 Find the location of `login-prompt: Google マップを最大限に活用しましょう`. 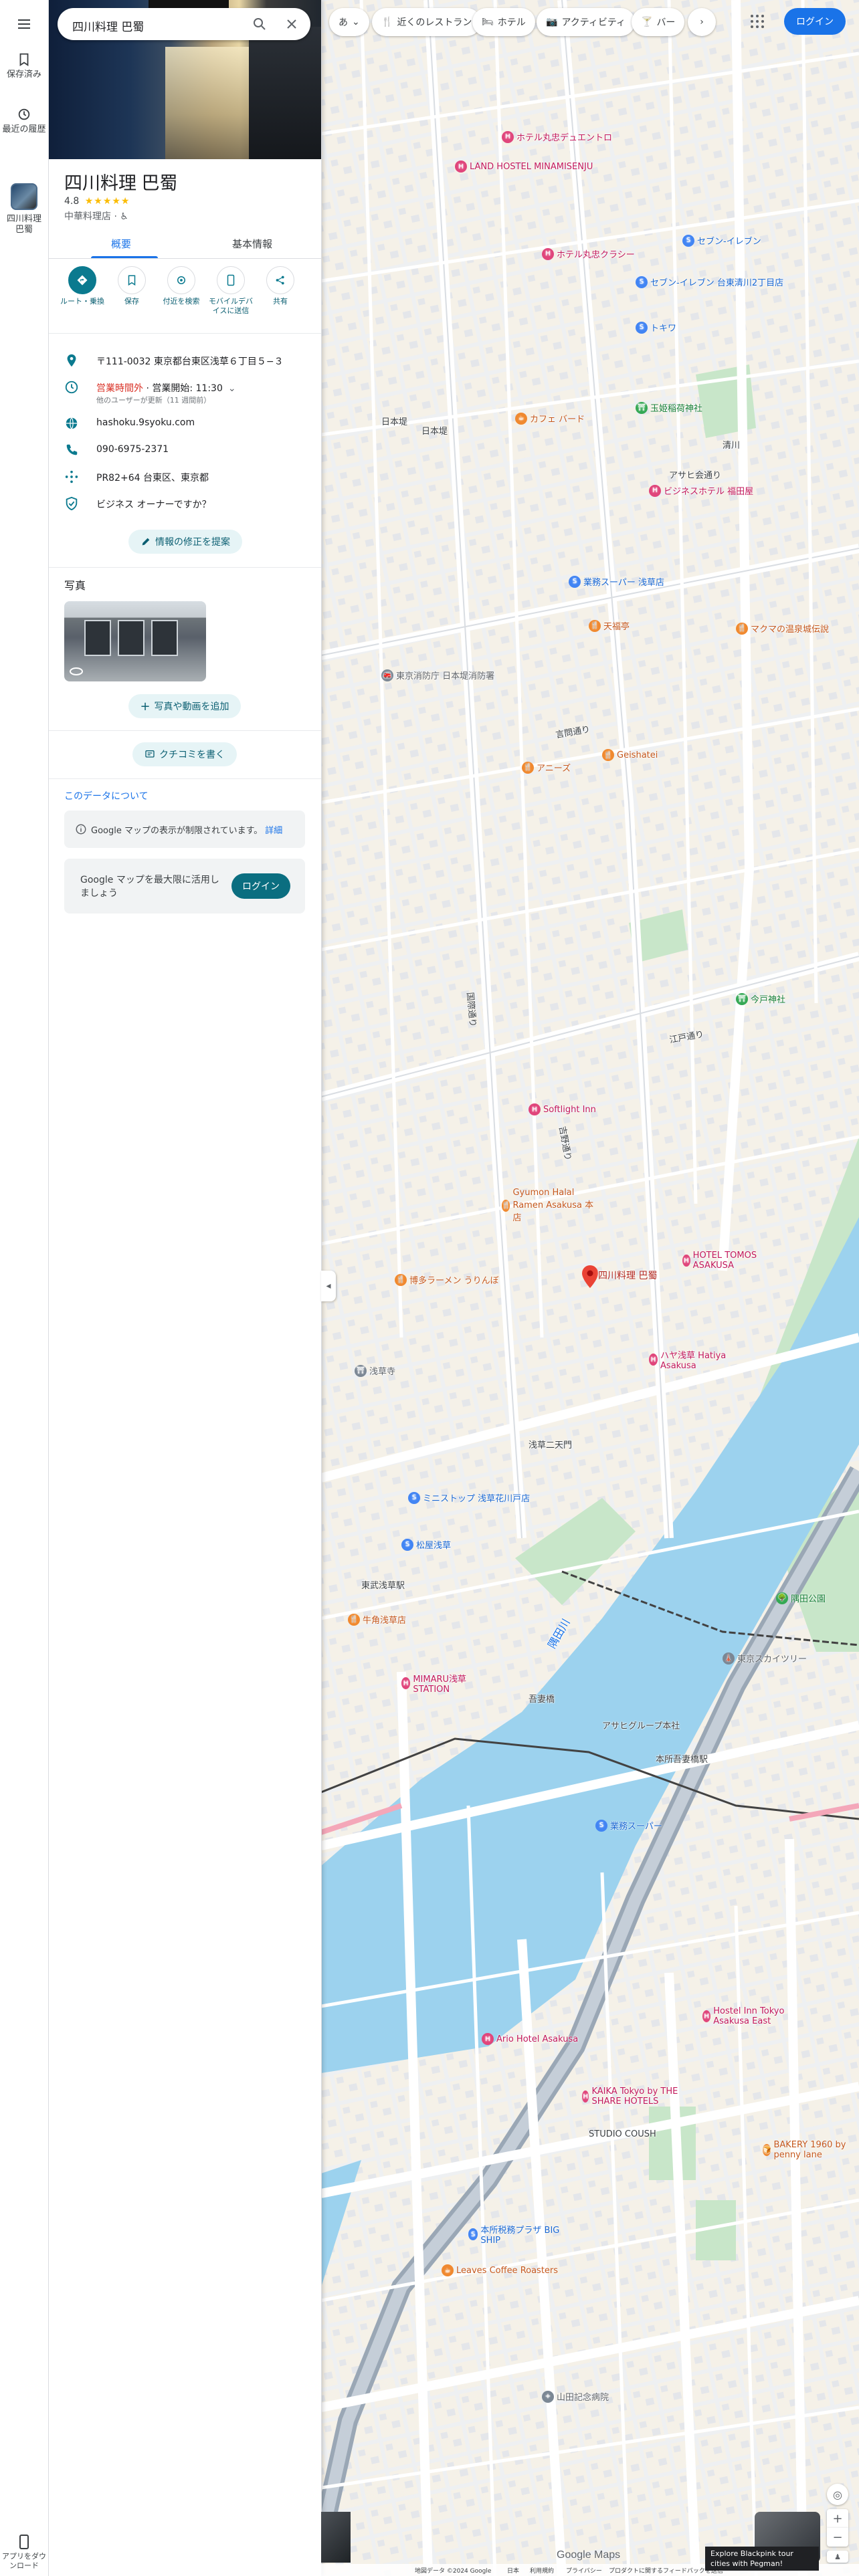

login-prompt: Google マップを最大限に活用しましょう is located at coordinates (149, 887).